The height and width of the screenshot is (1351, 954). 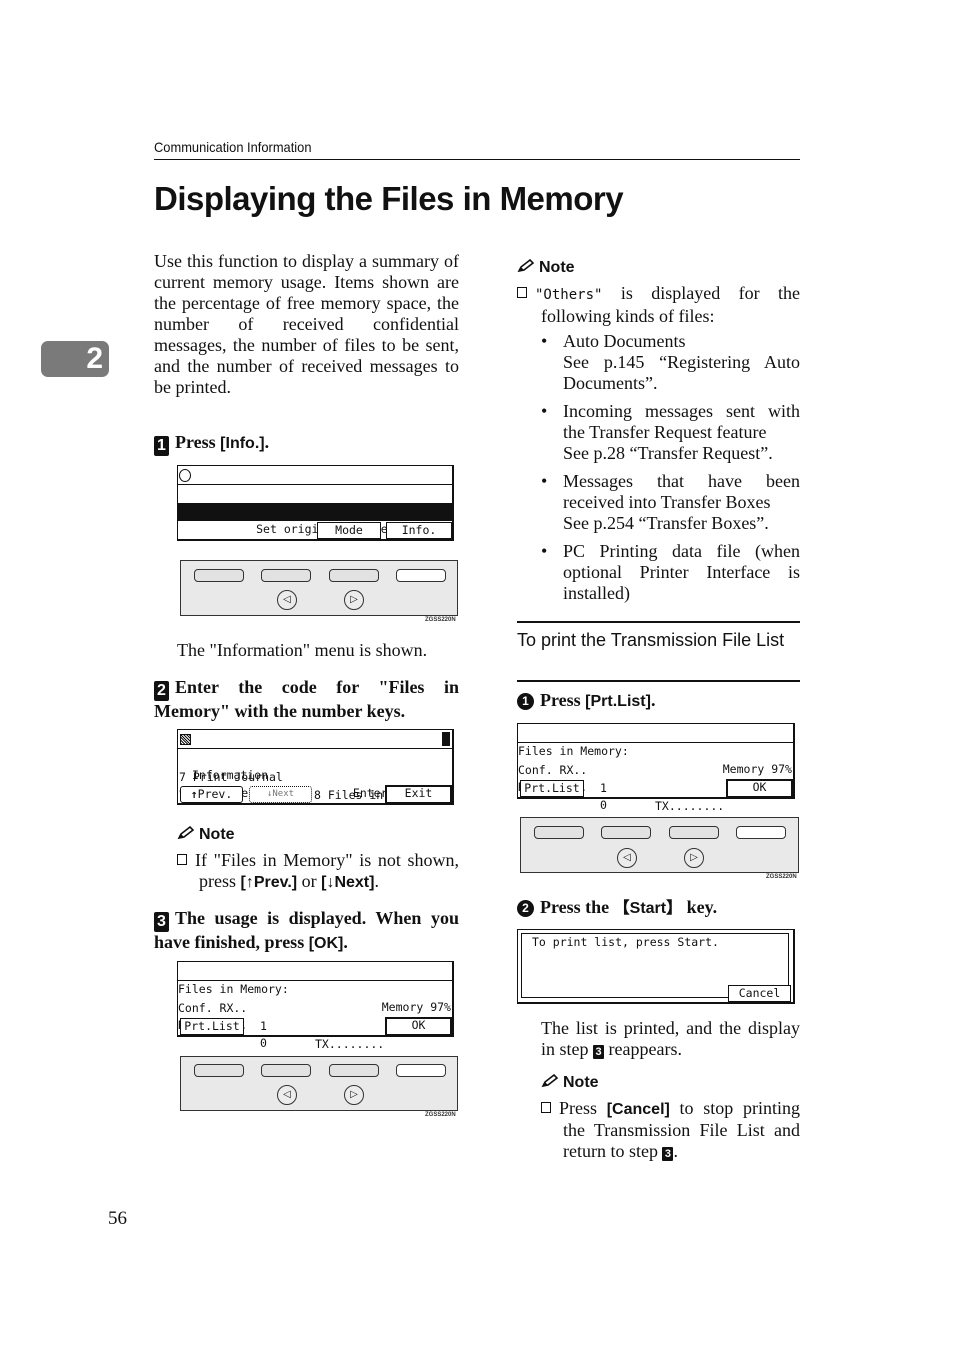 What do you see at coordinates (446, 739) in the screenshot?
I see `input-cursor` at bounding box center [446, 739].